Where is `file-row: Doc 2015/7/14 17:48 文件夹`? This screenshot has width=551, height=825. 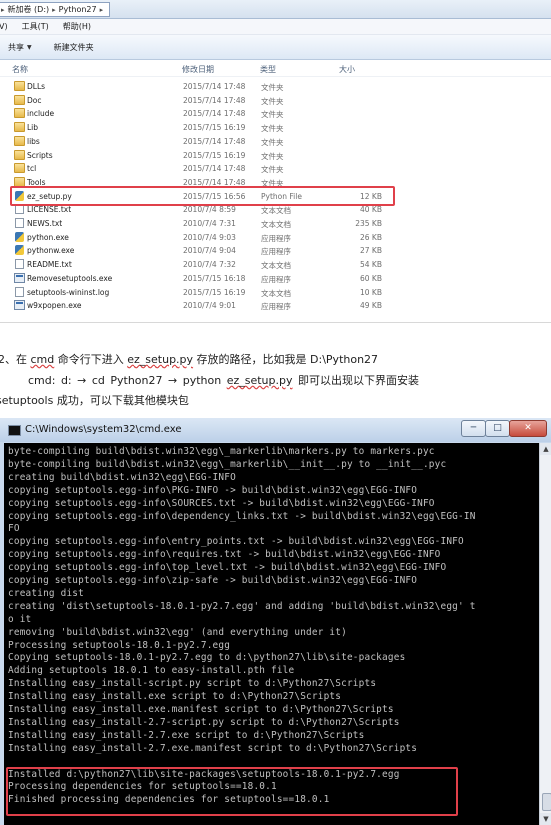 file-row: Doc 2015/7/14 17:48 文件夹 is located at coordinates (210, 100).